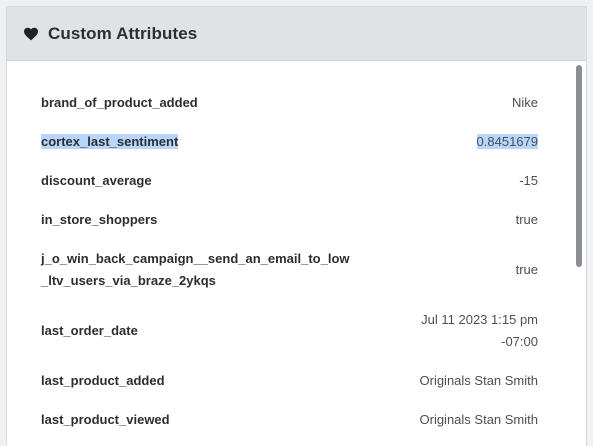 This screenshot has width=593, height=446. I want to click on attribute-value-text-selected: 0.8451679, so click(507, 141).